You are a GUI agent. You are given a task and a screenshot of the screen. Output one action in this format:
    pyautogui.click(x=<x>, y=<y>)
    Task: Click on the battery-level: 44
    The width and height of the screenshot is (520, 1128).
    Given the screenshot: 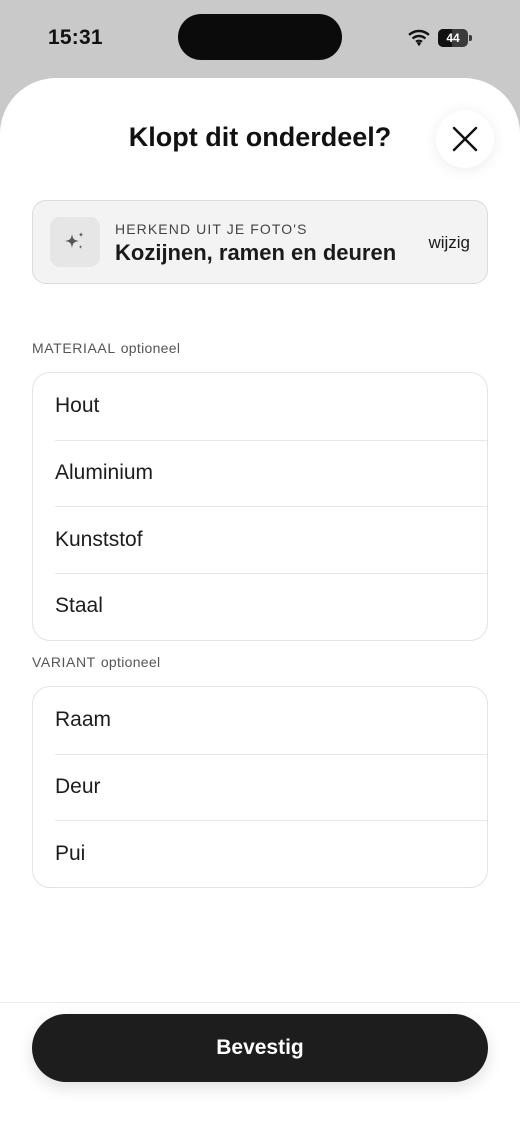 What is the action you would take?
    pyautogui.click(x=453, y=38)
    